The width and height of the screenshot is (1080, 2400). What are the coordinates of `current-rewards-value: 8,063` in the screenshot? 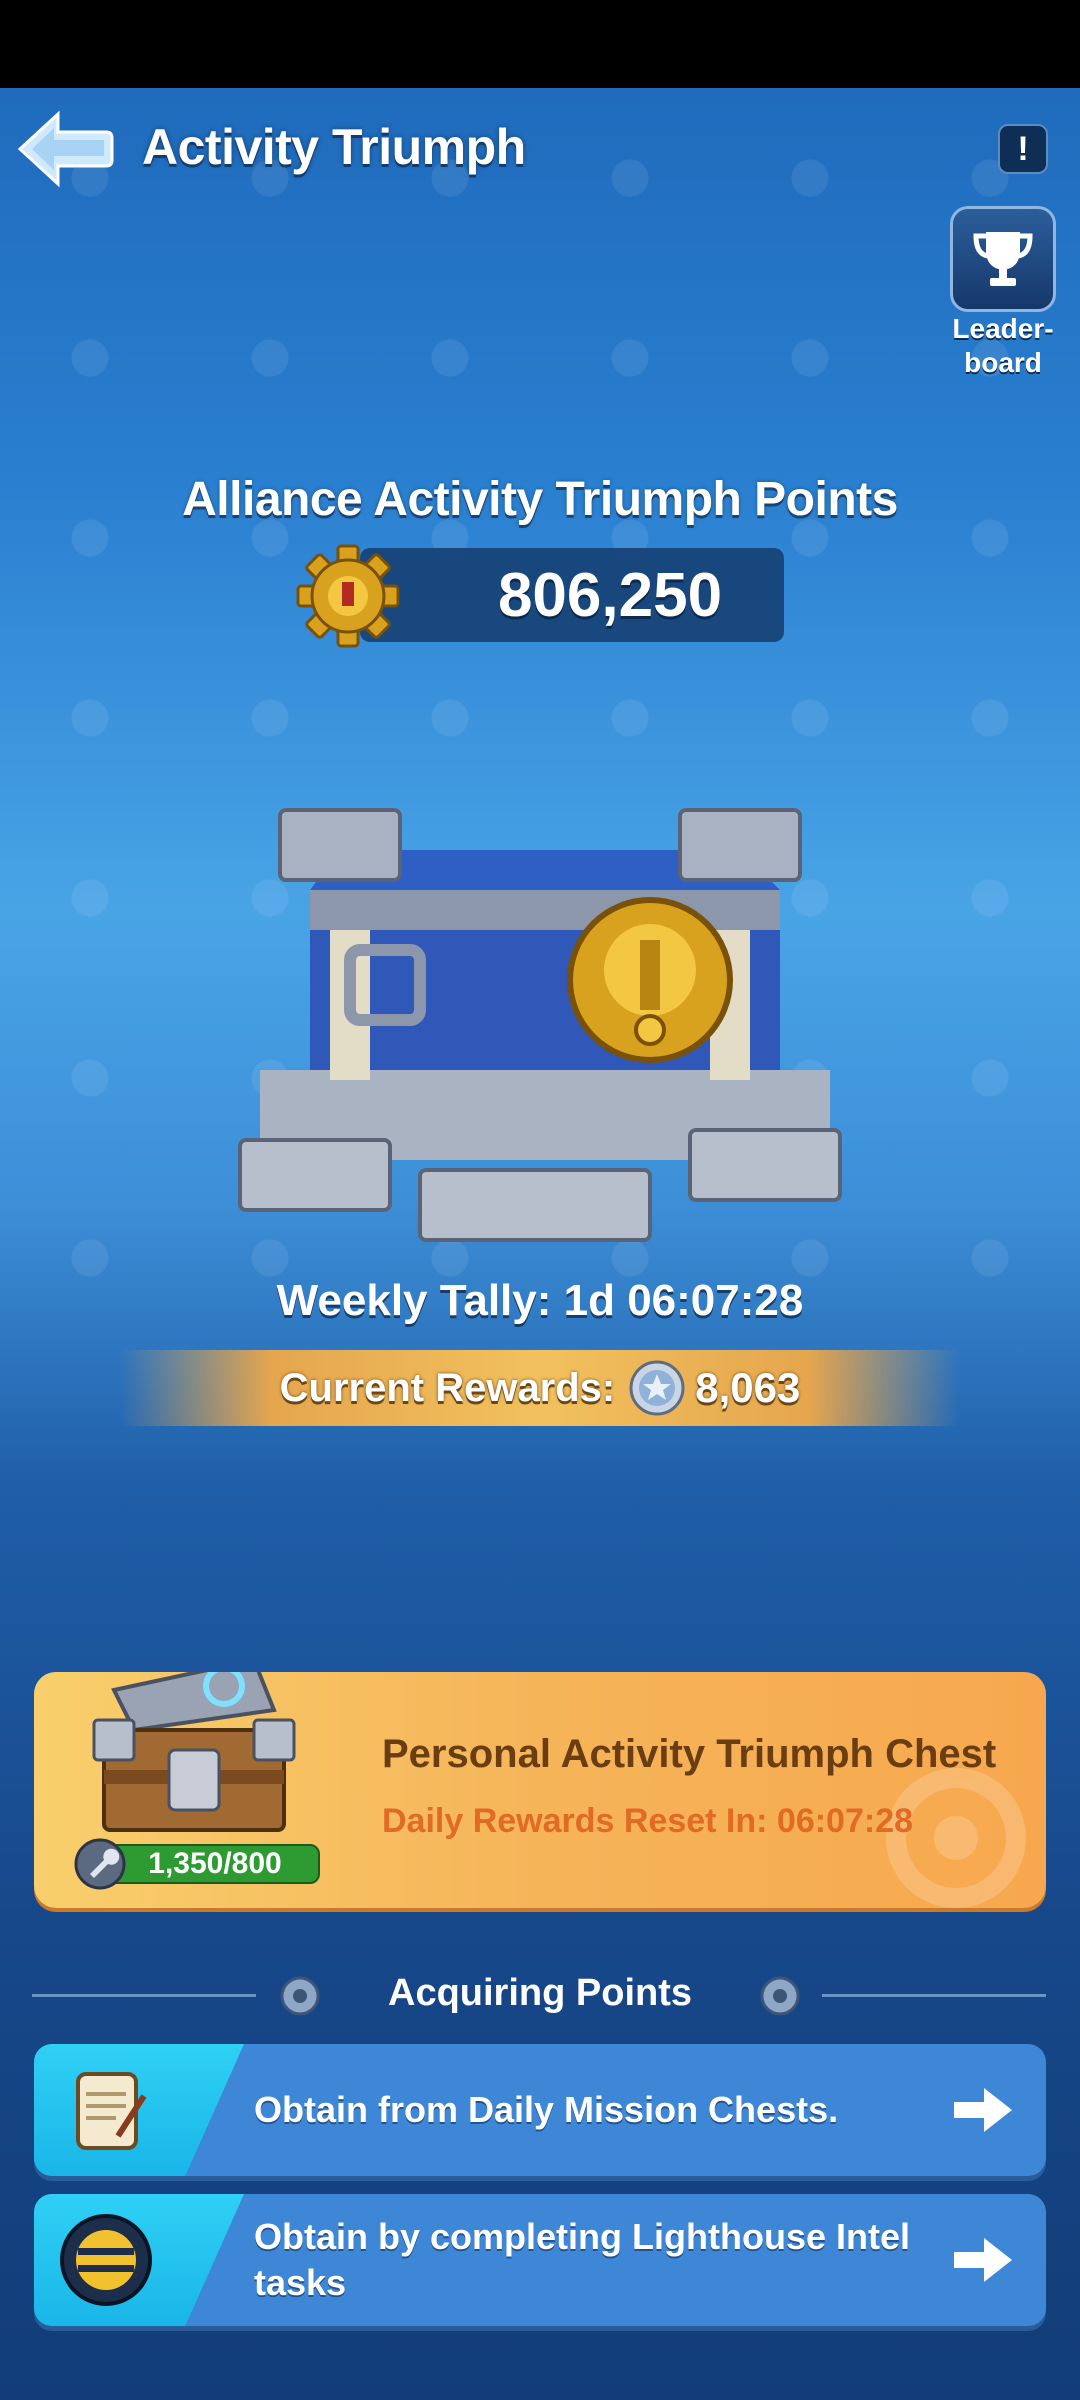 It's located at (748, 1387).